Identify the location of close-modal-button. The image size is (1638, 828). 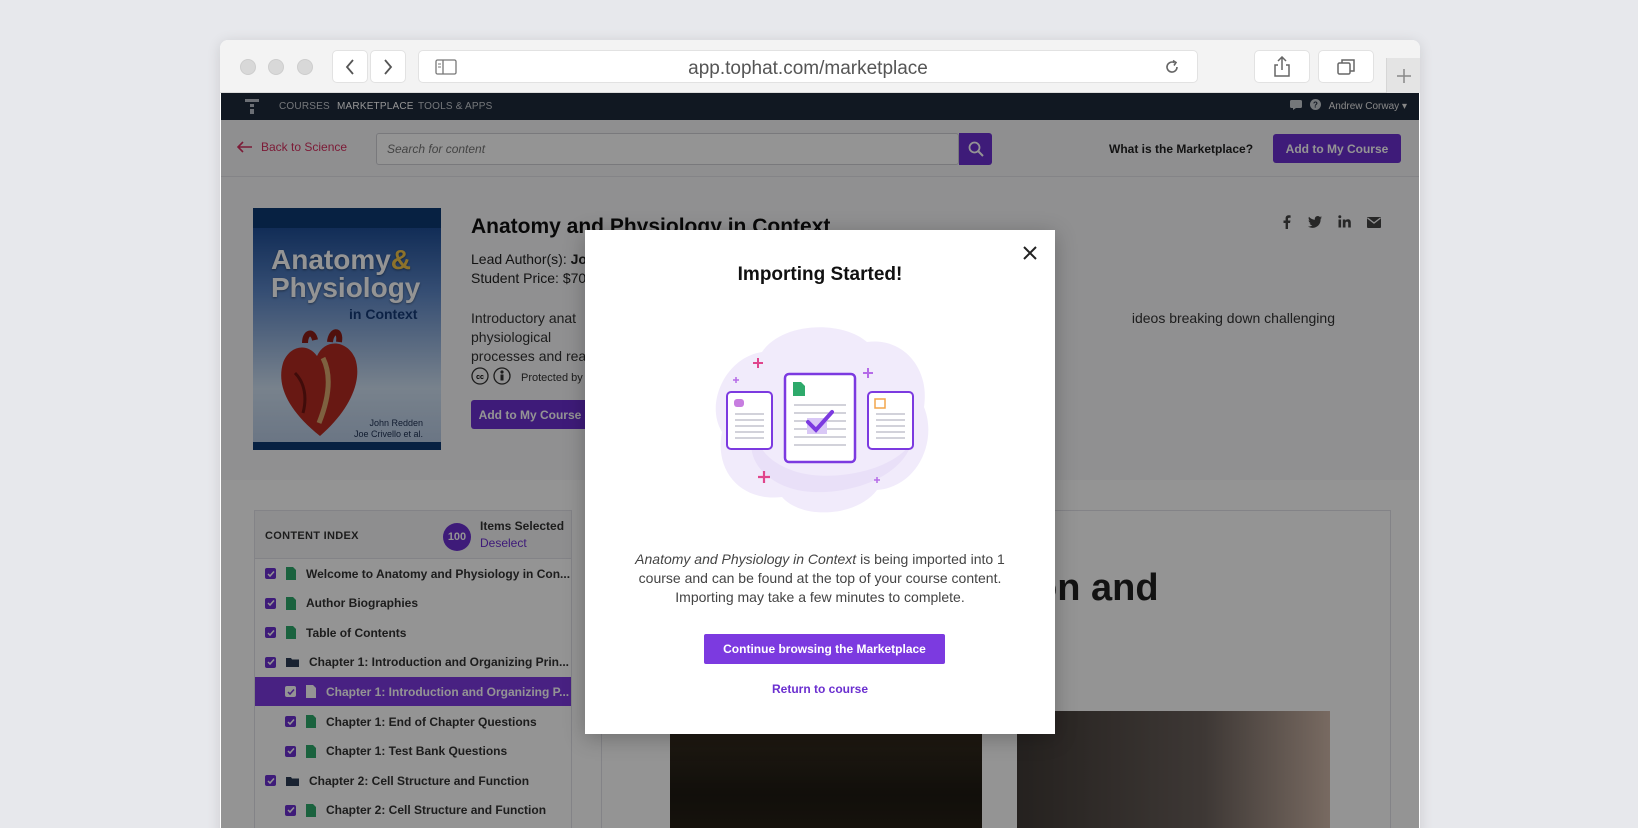
(1030, 253).